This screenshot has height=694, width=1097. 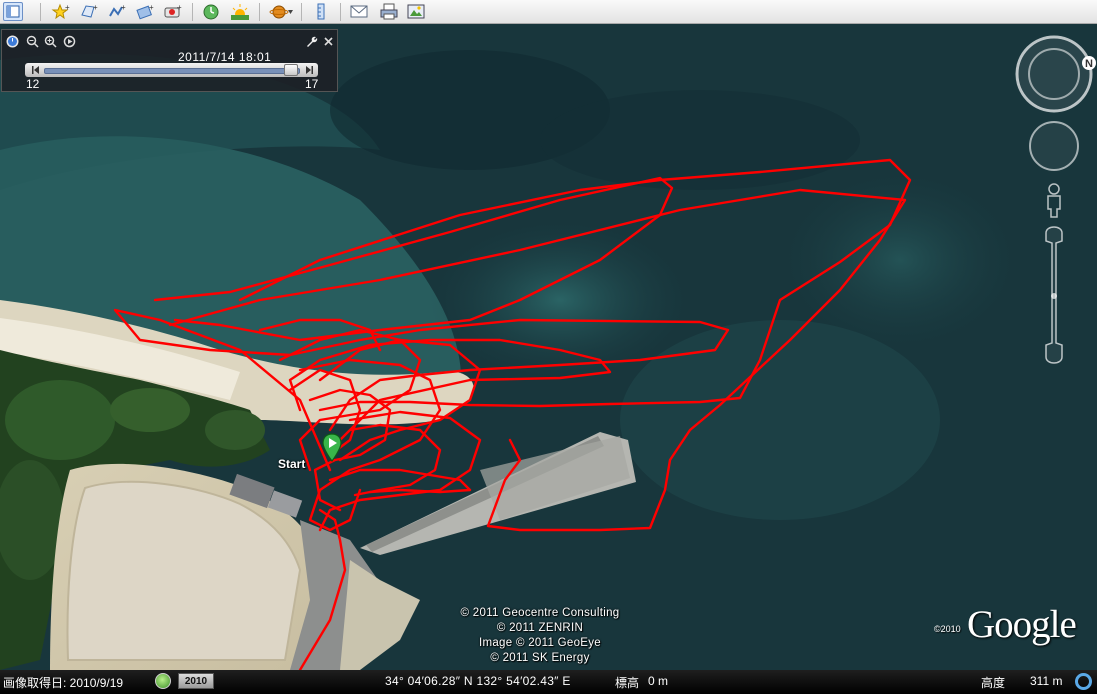 I want to click on add-image-overlay-button: +, so click(x=145, y=11).